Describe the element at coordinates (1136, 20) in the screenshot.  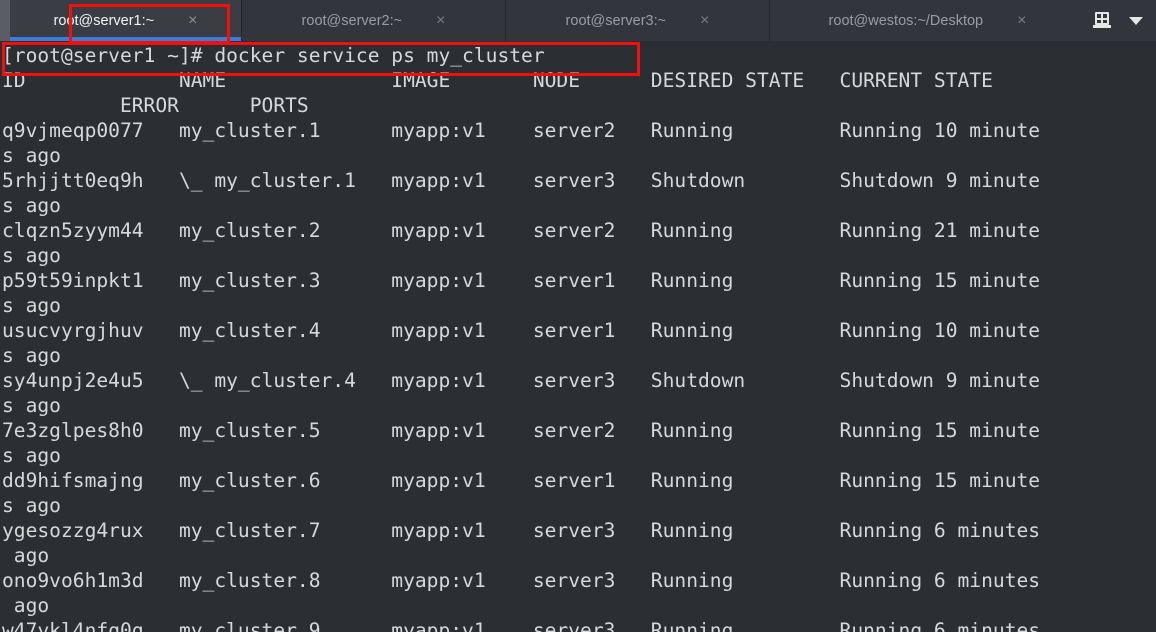
I see `chevron-down-icon` at that location.